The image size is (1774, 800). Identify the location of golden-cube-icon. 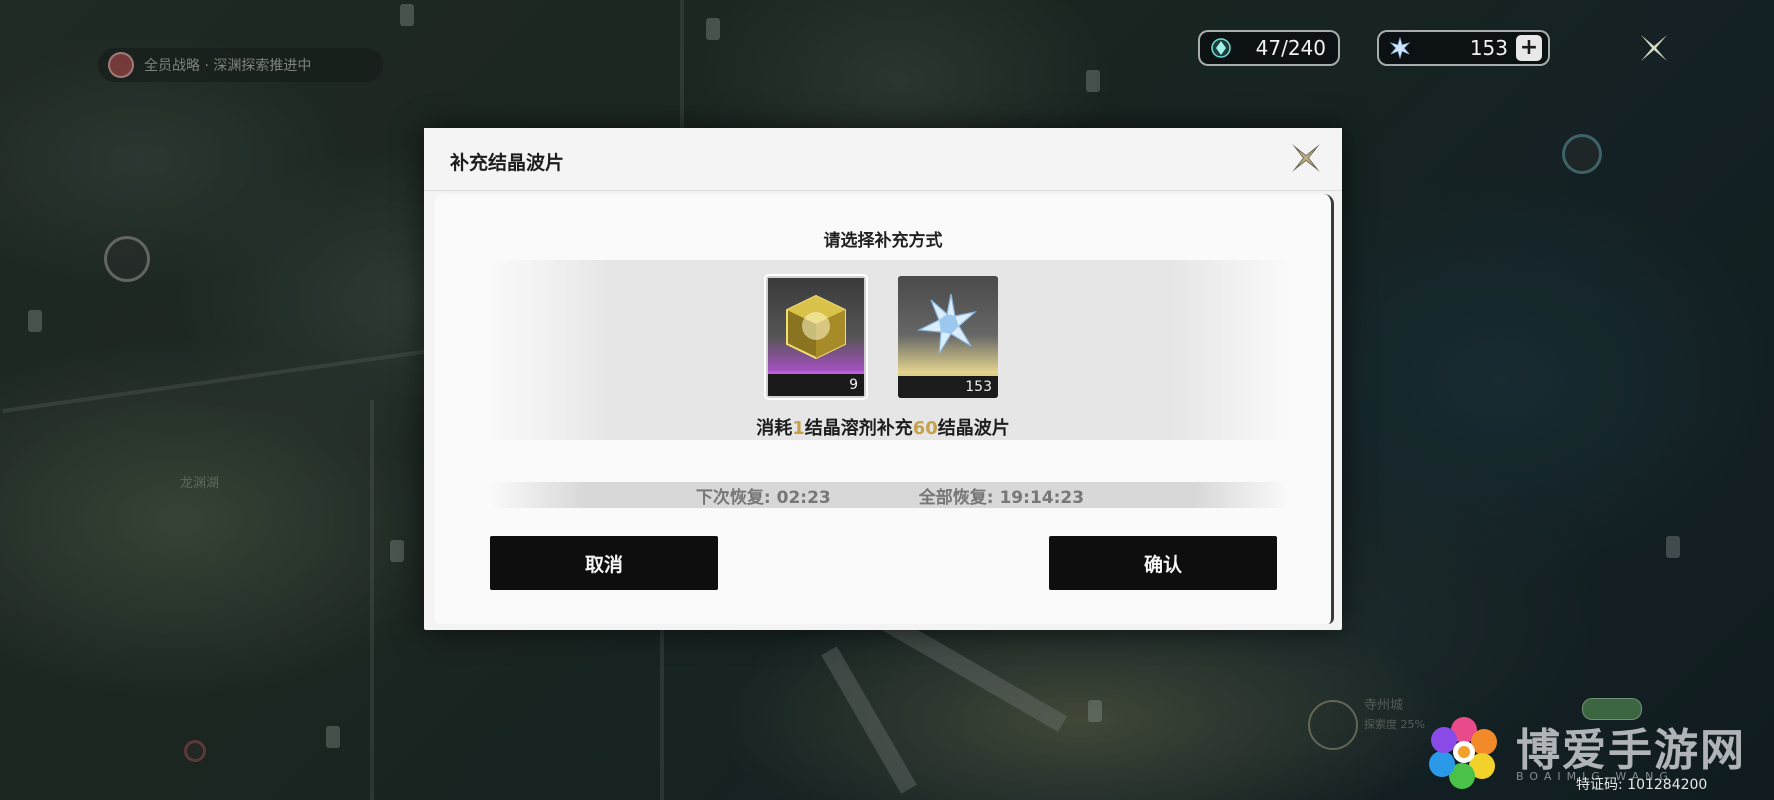
(816, 327).